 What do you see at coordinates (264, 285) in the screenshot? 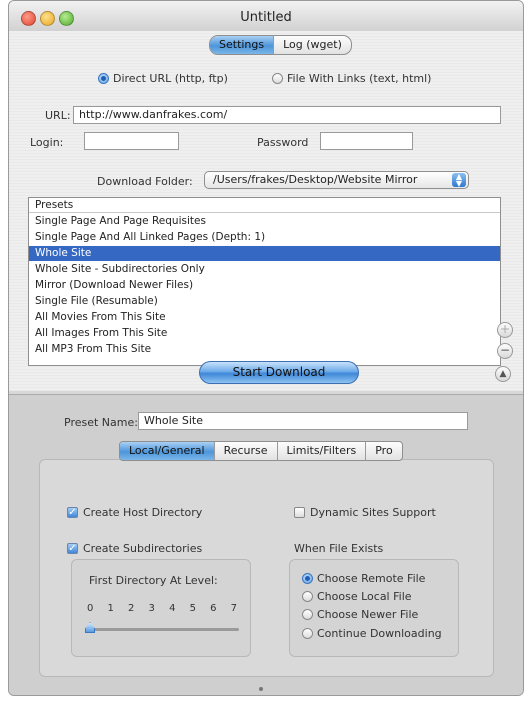
I see `preset-item: Mirror (Download Newer Files)` at bounding box center [264, 285].